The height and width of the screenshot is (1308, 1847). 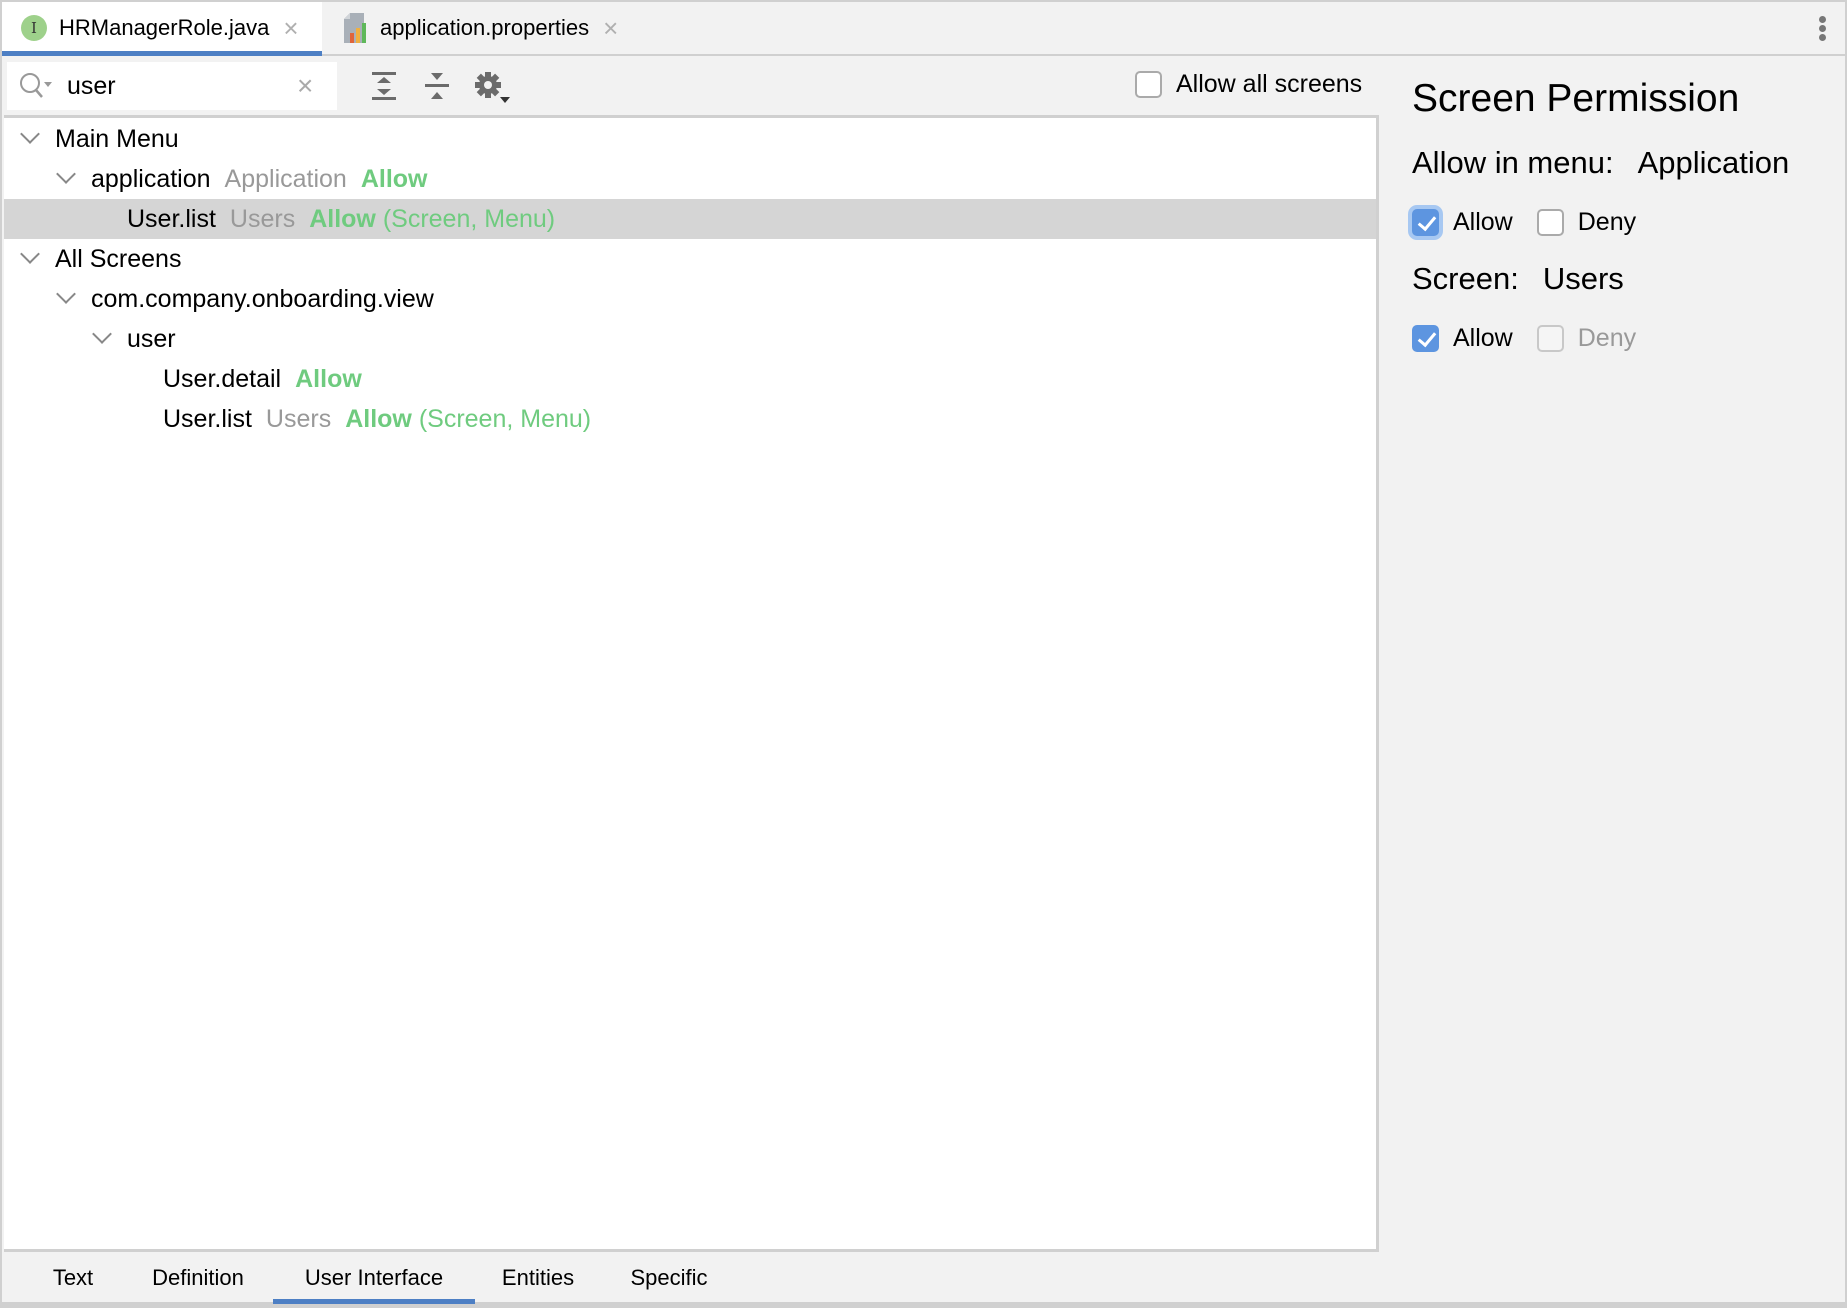 I want to click on tree-row-application: application Application Allow, so click(x=690, y=179).